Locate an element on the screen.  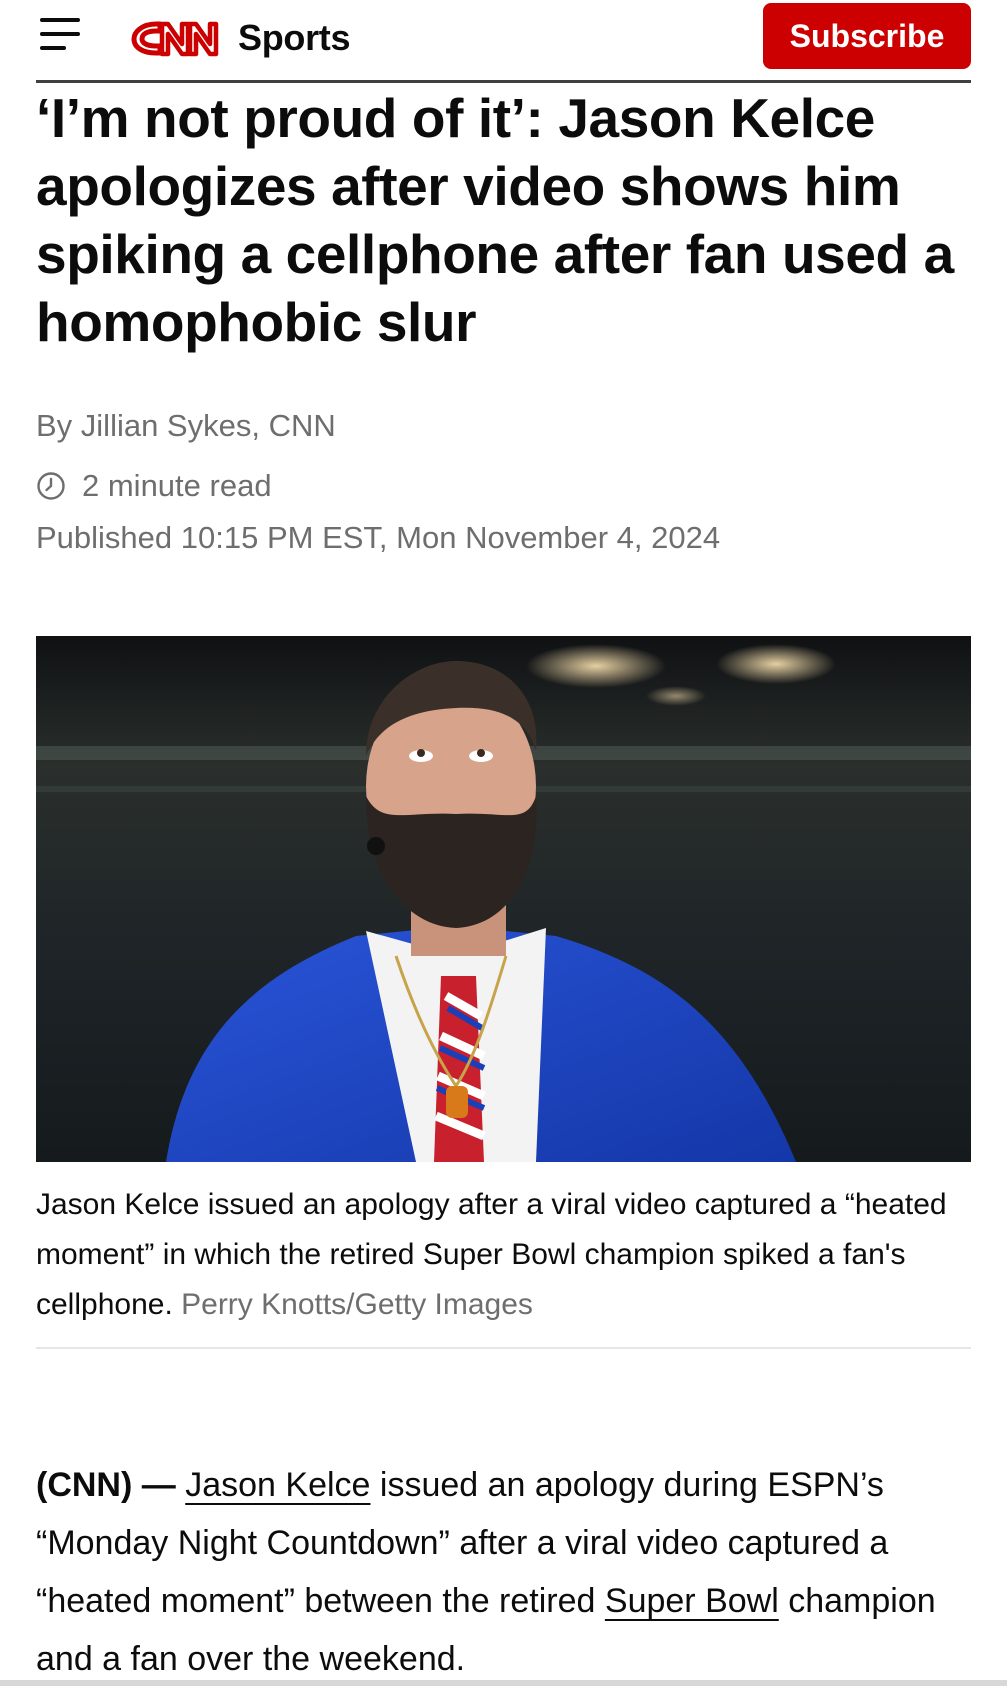
subscribe-button: Subscribe is located at coordinates (867, 36).